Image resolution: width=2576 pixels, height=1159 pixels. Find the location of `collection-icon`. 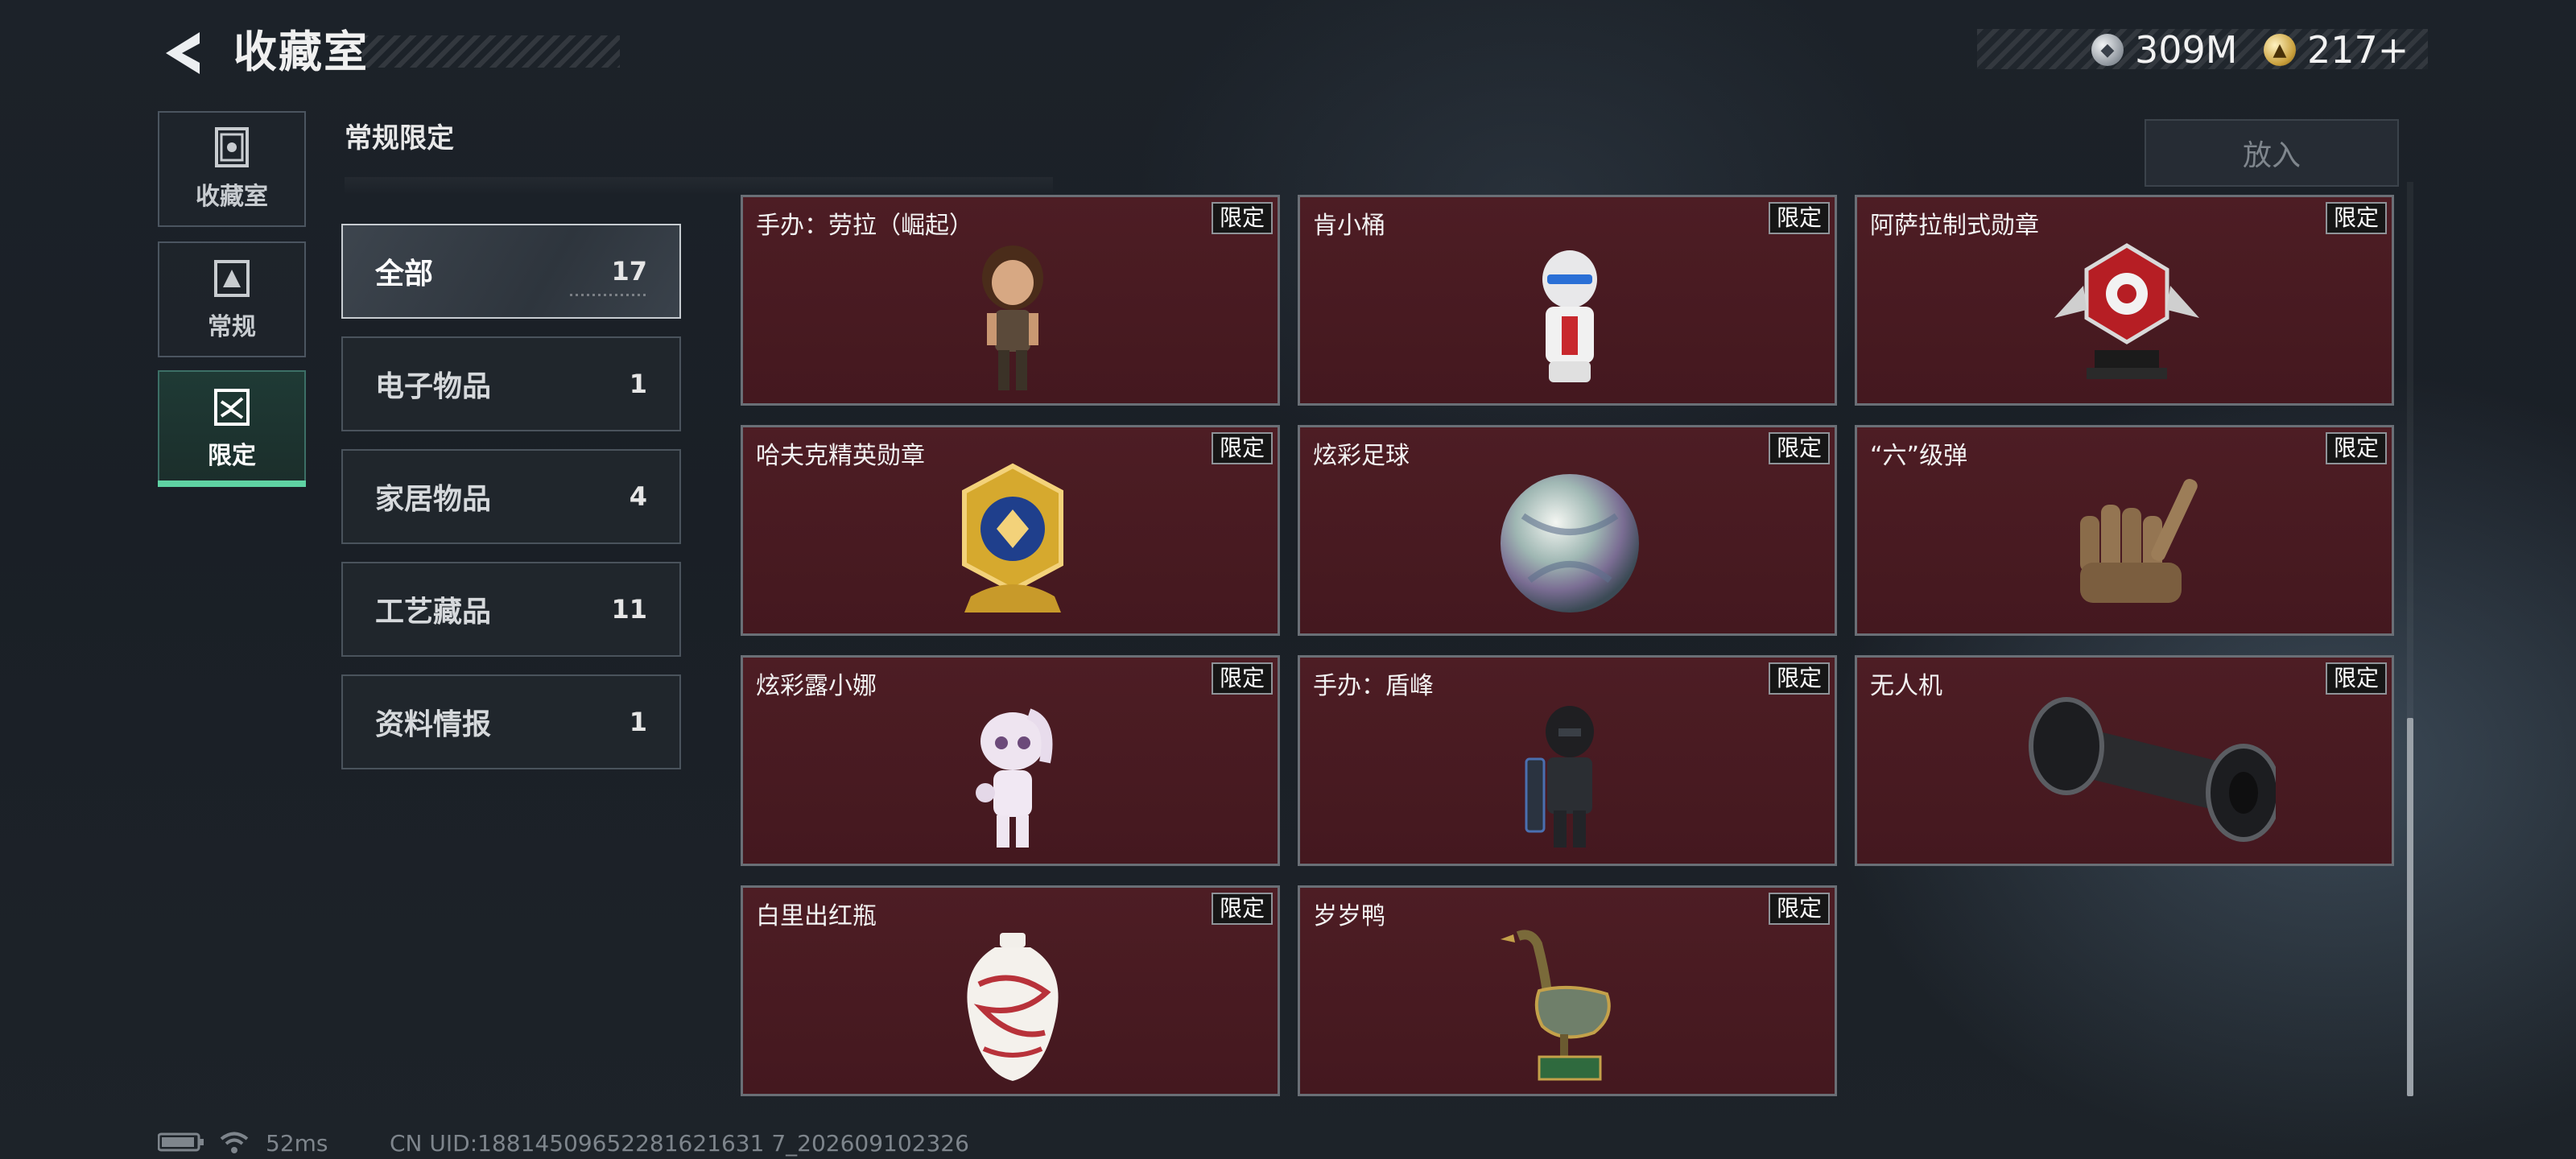

collection-icon is located at coordinates (232, 147).